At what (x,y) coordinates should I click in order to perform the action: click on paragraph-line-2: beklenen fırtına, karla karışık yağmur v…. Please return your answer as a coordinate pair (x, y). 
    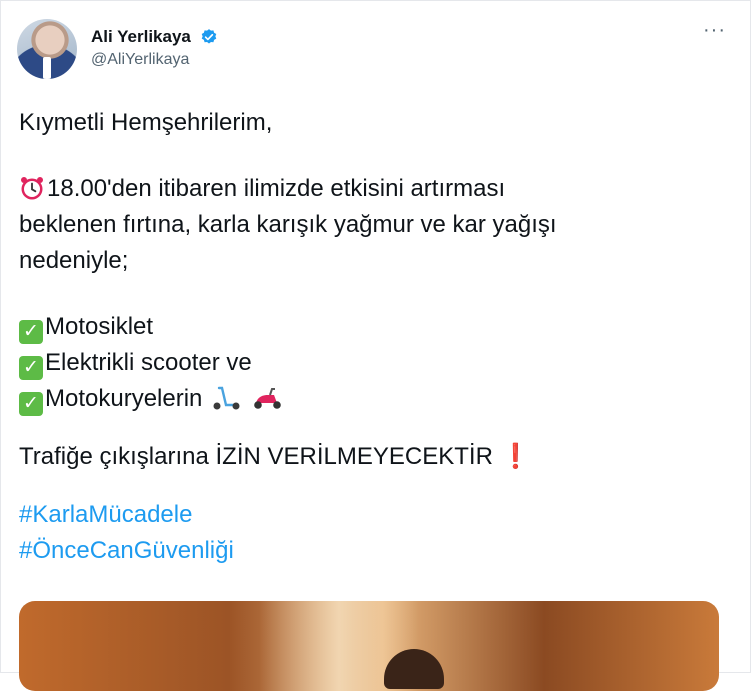
    Looking at the image, I should click on (288, 224).